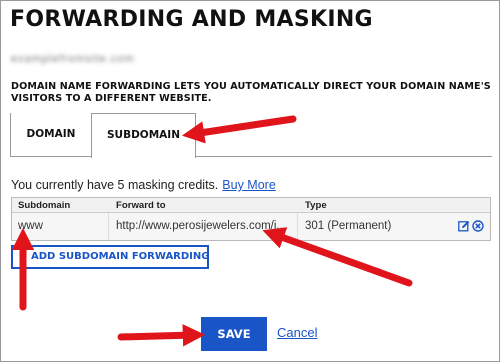  I want to click on cancel-link: Cancel, so click(297, 332).